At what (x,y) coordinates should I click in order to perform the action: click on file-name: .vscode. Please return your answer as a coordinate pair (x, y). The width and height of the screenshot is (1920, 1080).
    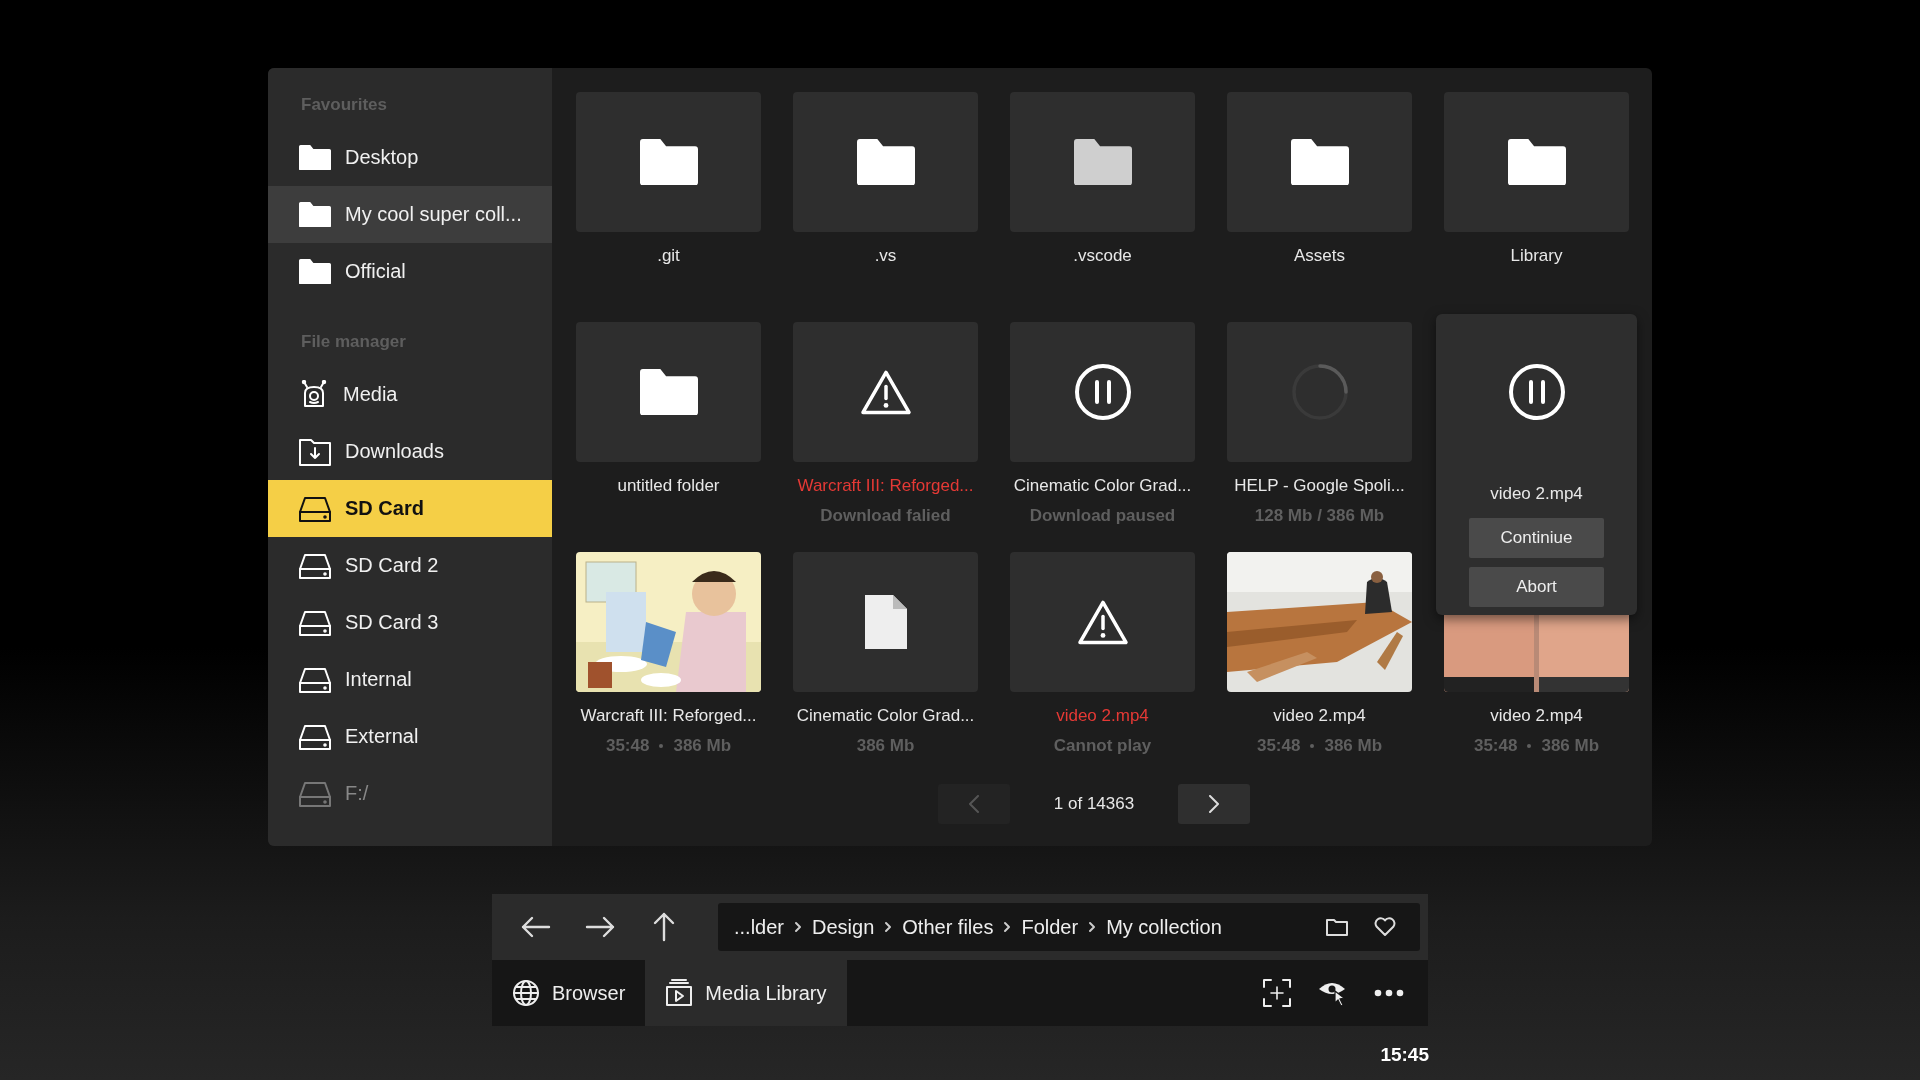
    Looking at the image, I should click on (1102, 256).